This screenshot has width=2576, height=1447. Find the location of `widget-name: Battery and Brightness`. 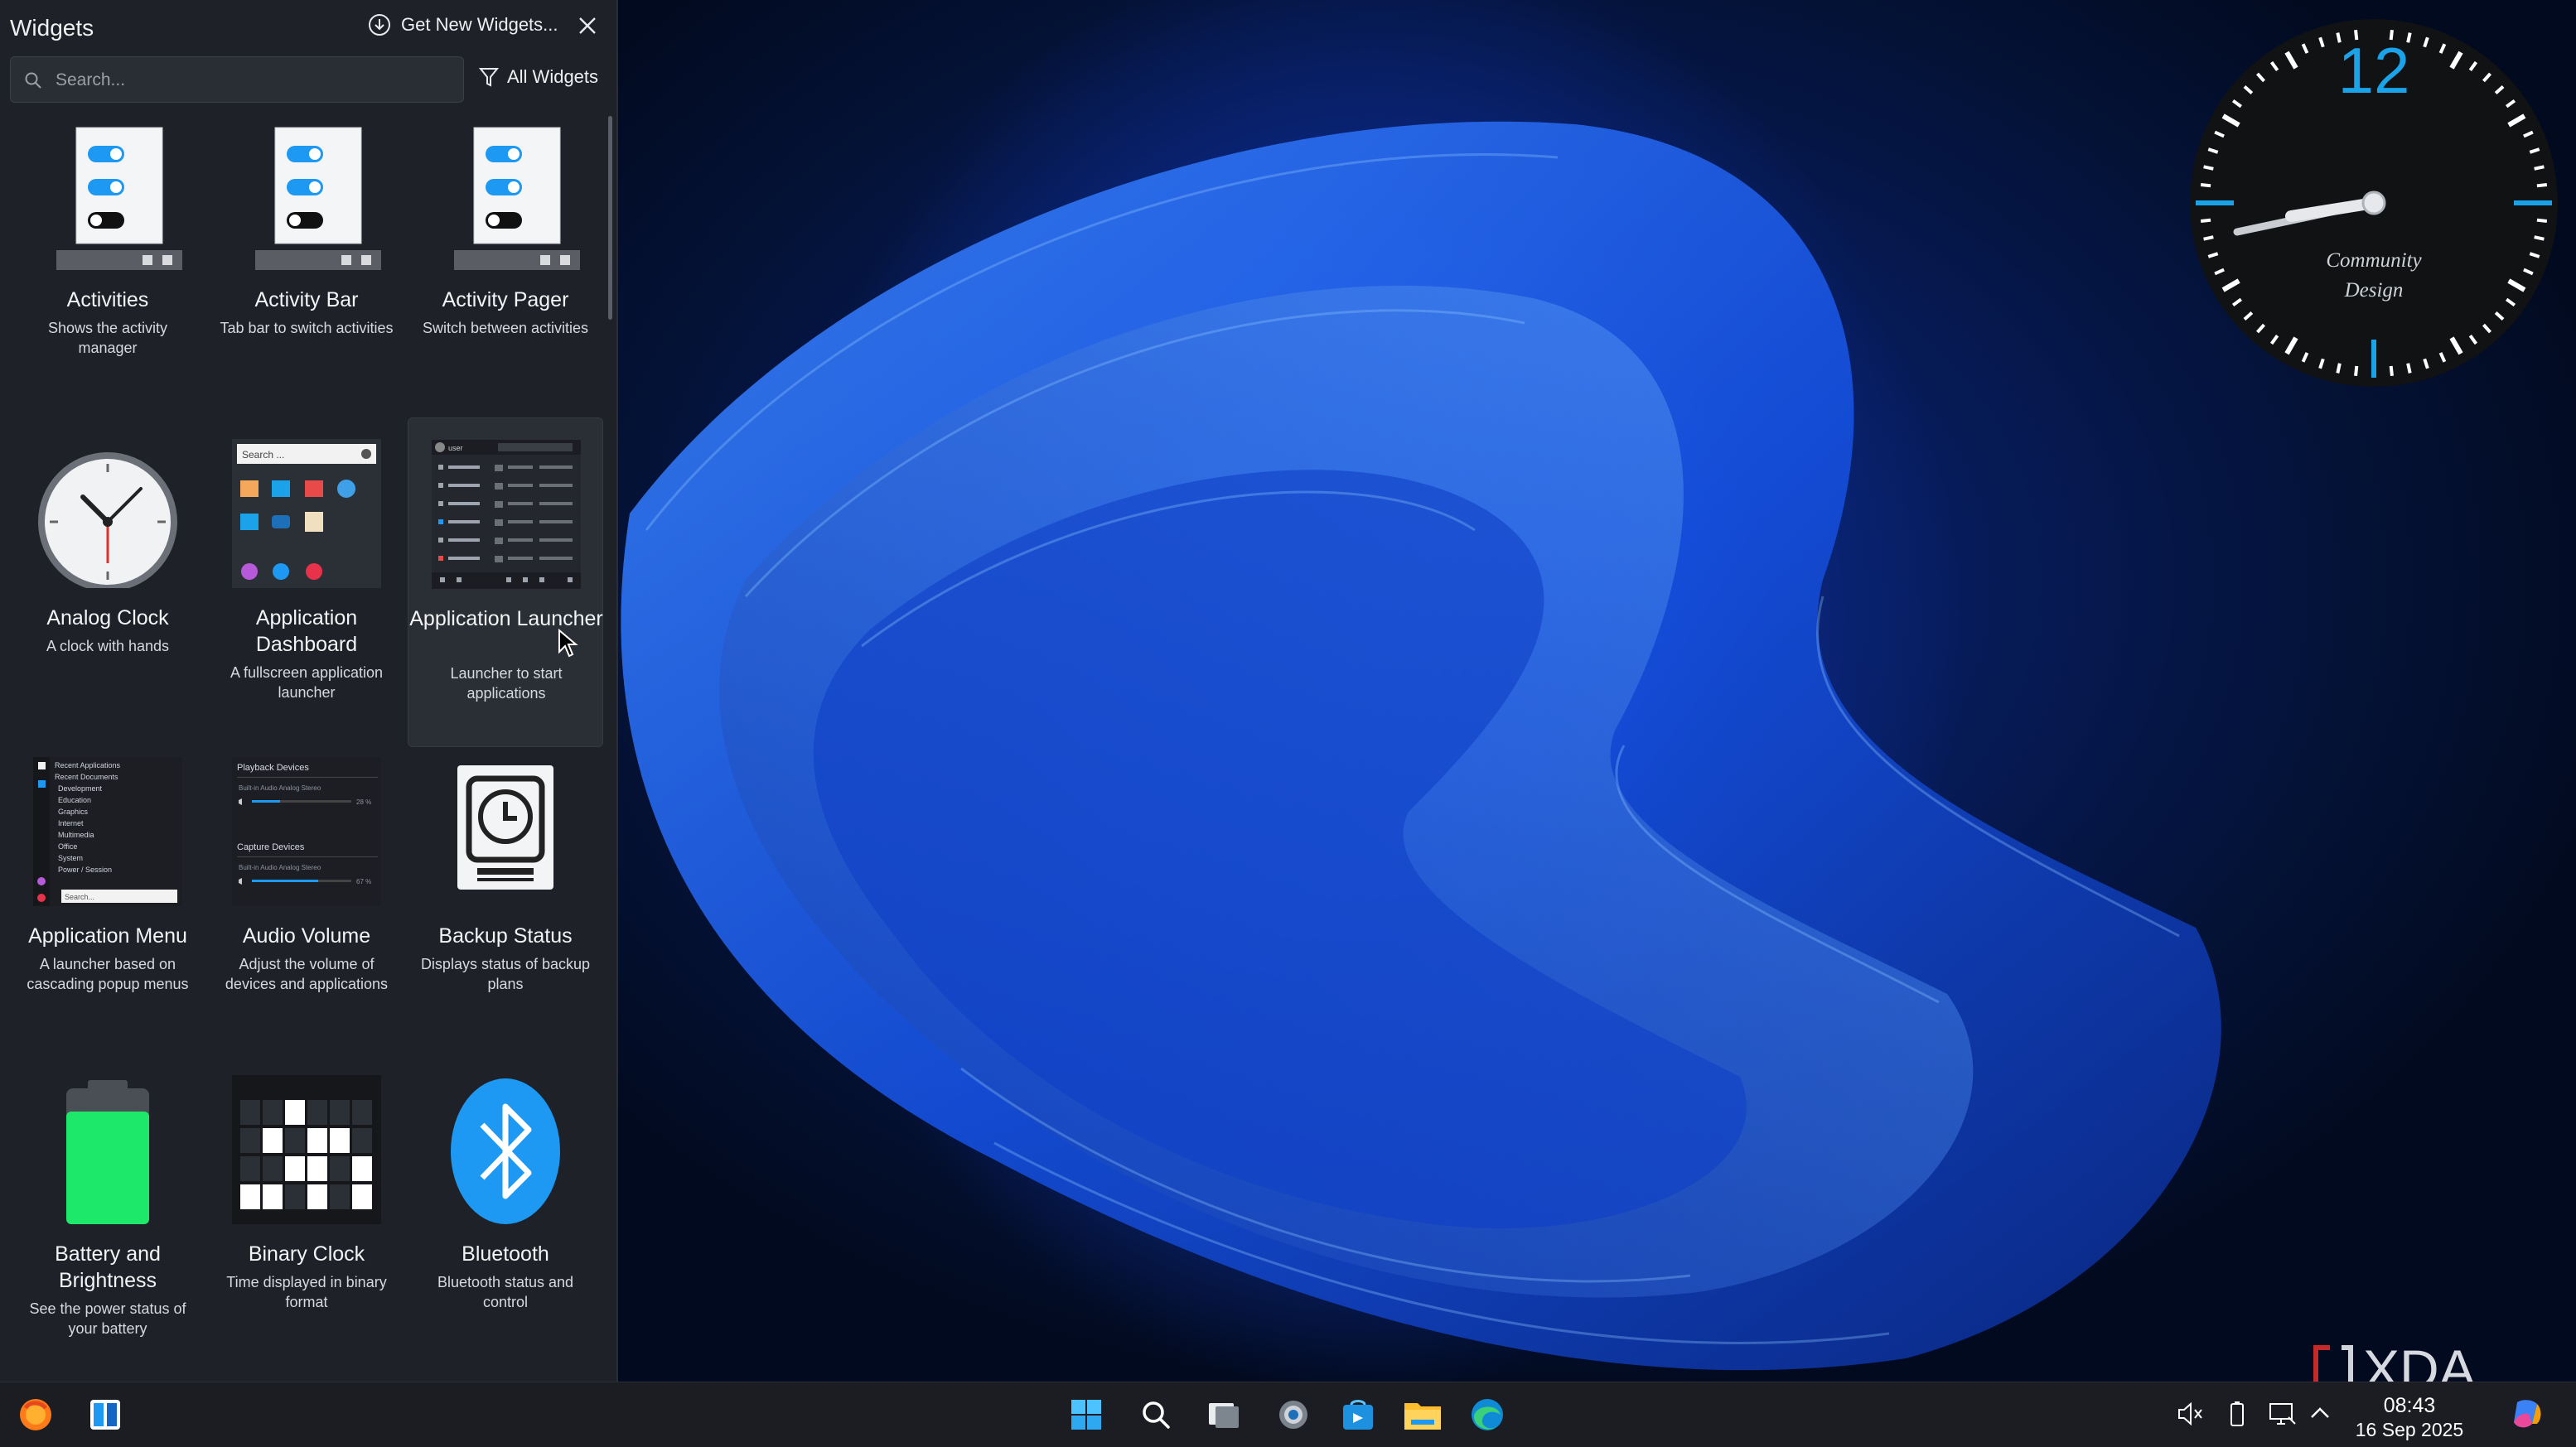

widget-name: Battery and Brightness is located at coordinates (108, 1267).